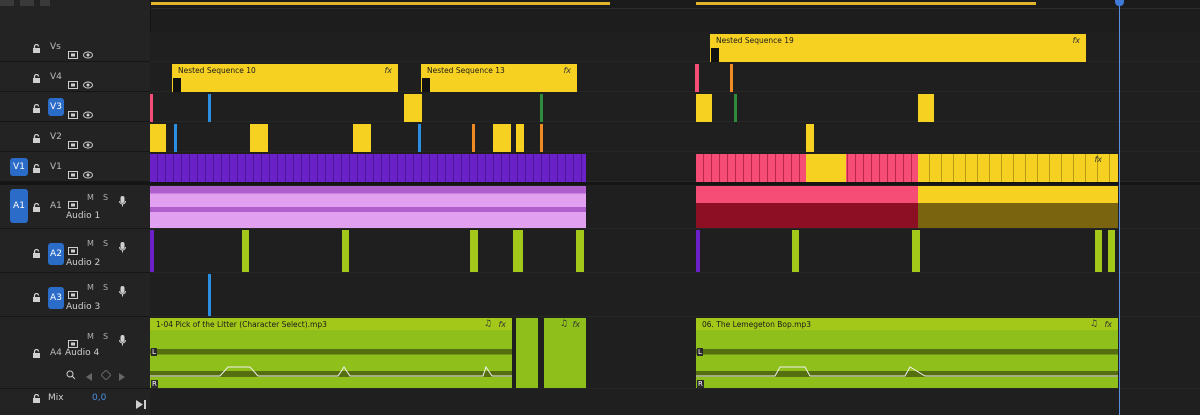 The height and width of the screenshot is (415, 1200). I want to click on lane-v2, so click(675, 137).